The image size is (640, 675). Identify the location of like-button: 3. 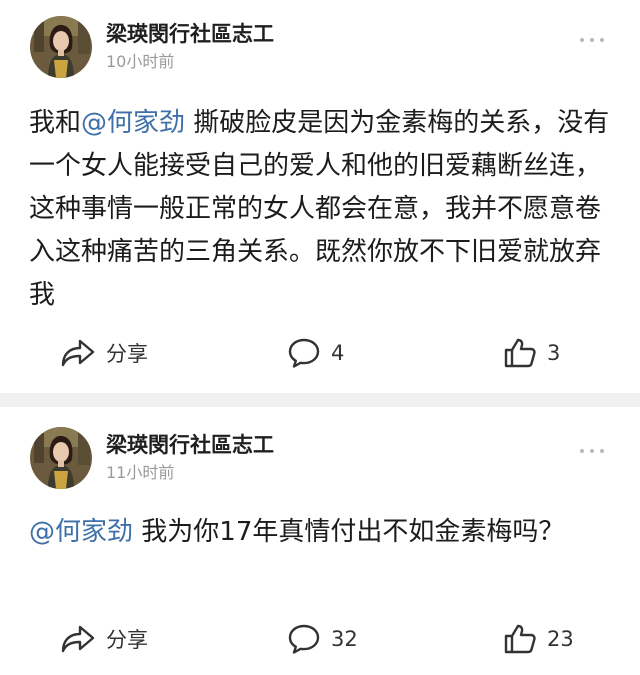
(531, 353).